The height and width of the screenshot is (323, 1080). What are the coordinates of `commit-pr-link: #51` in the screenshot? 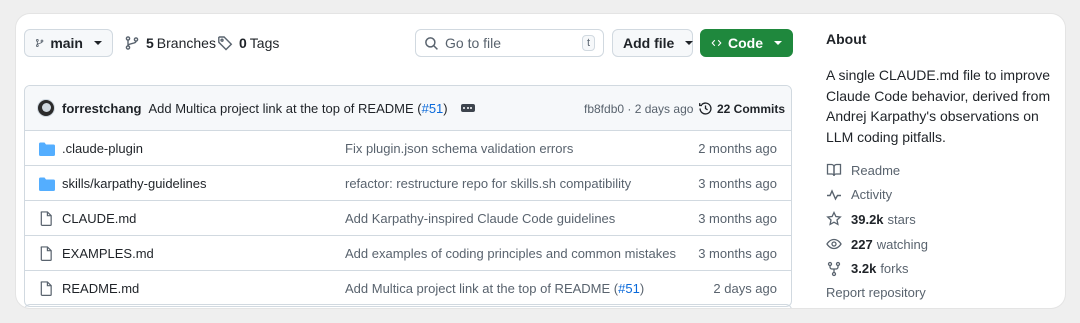 It's located at (433, 108).